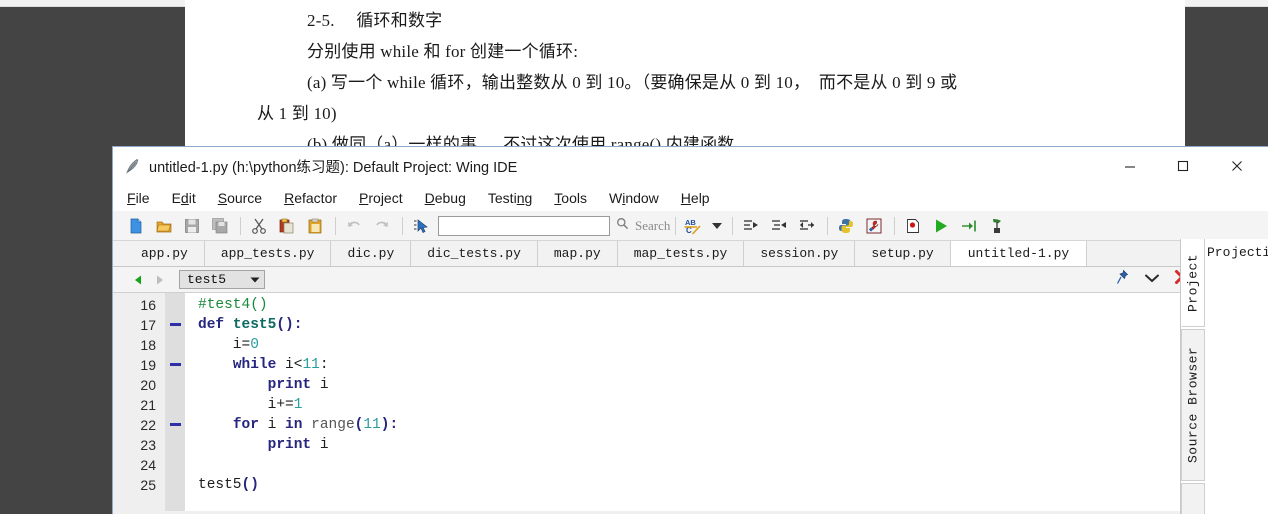  What do you see at coordinates (175, 402) in the screenshot?
I see `fold-margin` at bounding box center [175, 402].